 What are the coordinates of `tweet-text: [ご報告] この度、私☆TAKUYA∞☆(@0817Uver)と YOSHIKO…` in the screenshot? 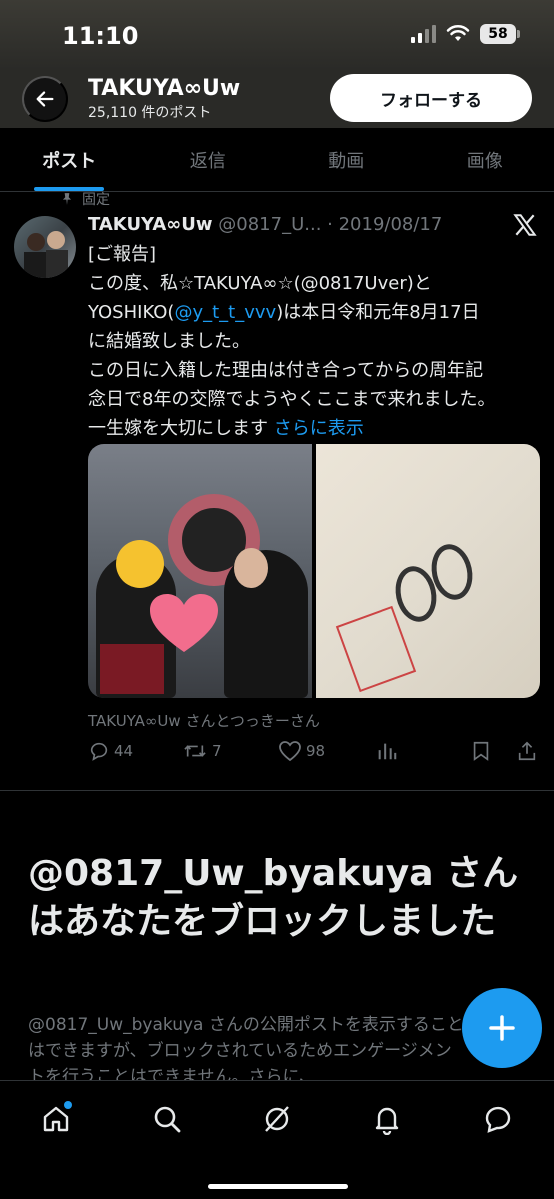 It's located at (313, 341).